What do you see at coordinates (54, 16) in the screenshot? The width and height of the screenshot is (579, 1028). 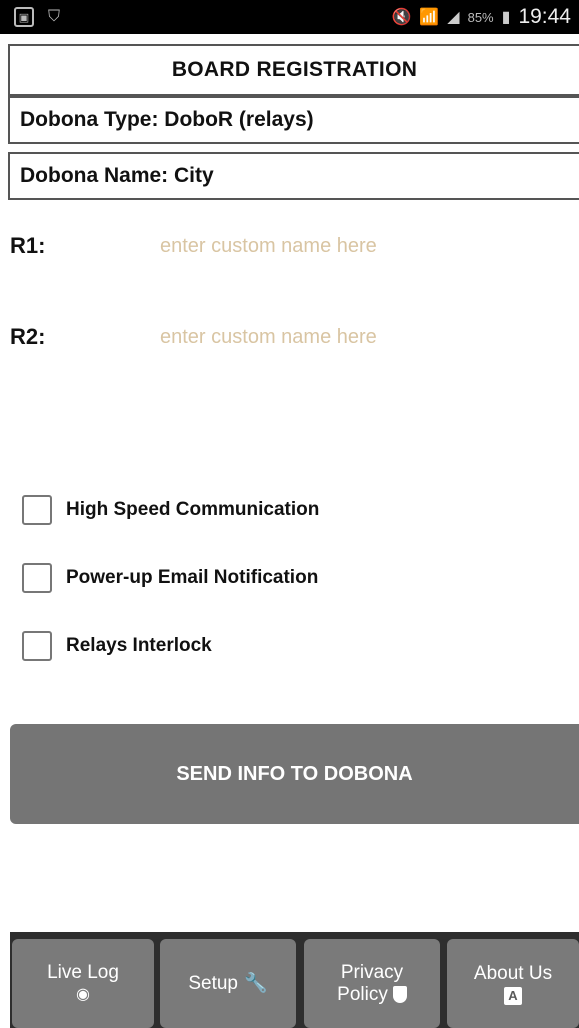 I see `shield-status-icon: ⛉` at bounding box center [54, 16].